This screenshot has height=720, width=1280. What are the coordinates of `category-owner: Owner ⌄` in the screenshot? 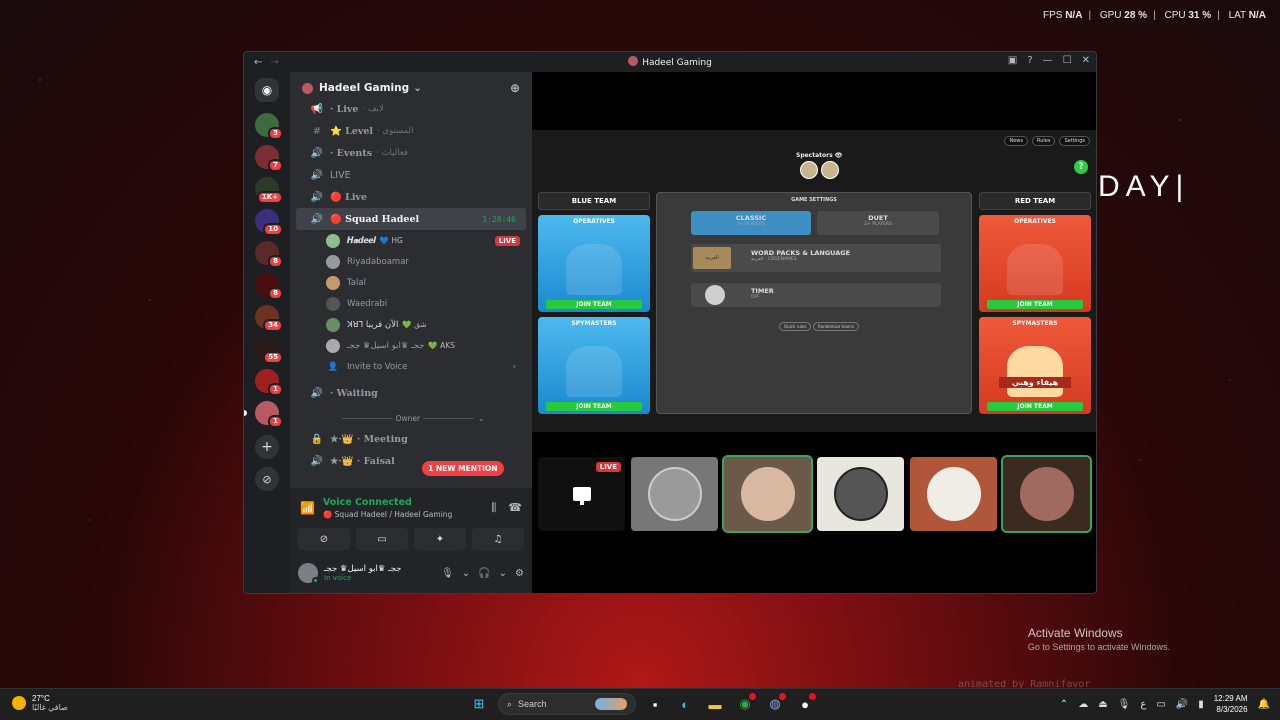 It's located at (411, 418).